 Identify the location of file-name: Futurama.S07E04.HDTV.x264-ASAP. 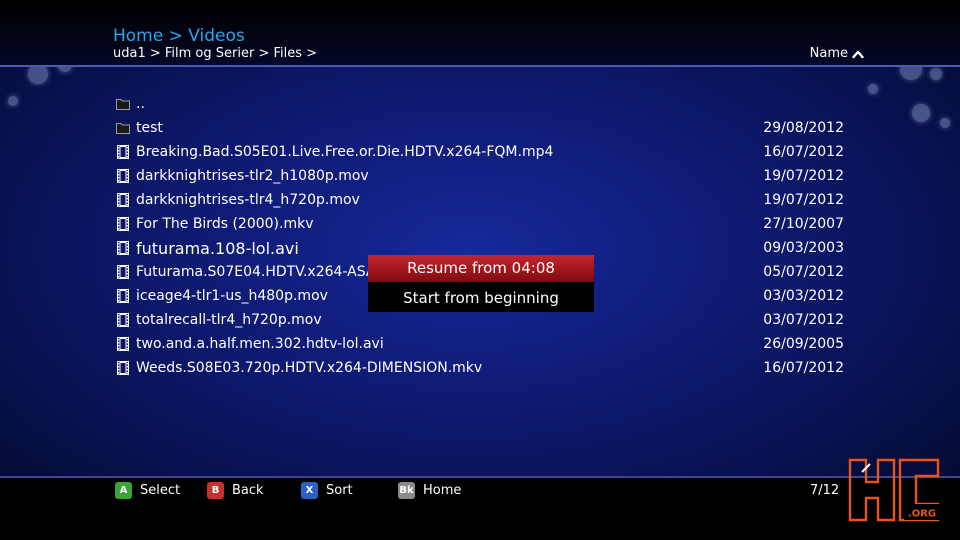
(260, 272).